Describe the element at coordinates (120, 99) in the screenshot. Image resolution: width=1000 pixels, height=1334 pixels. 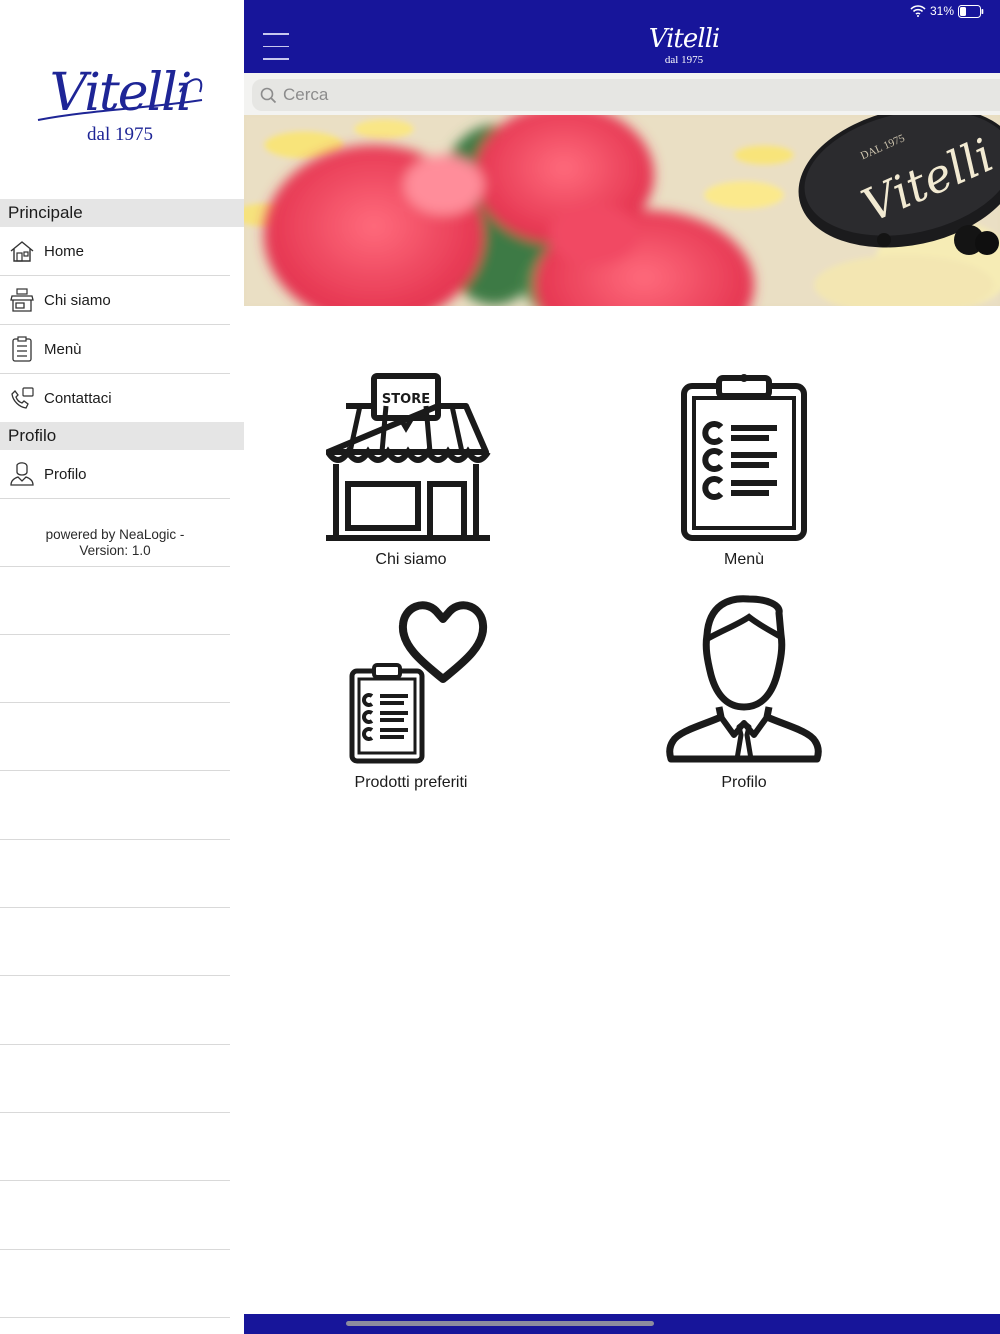
I see `logo-swash` at that location.